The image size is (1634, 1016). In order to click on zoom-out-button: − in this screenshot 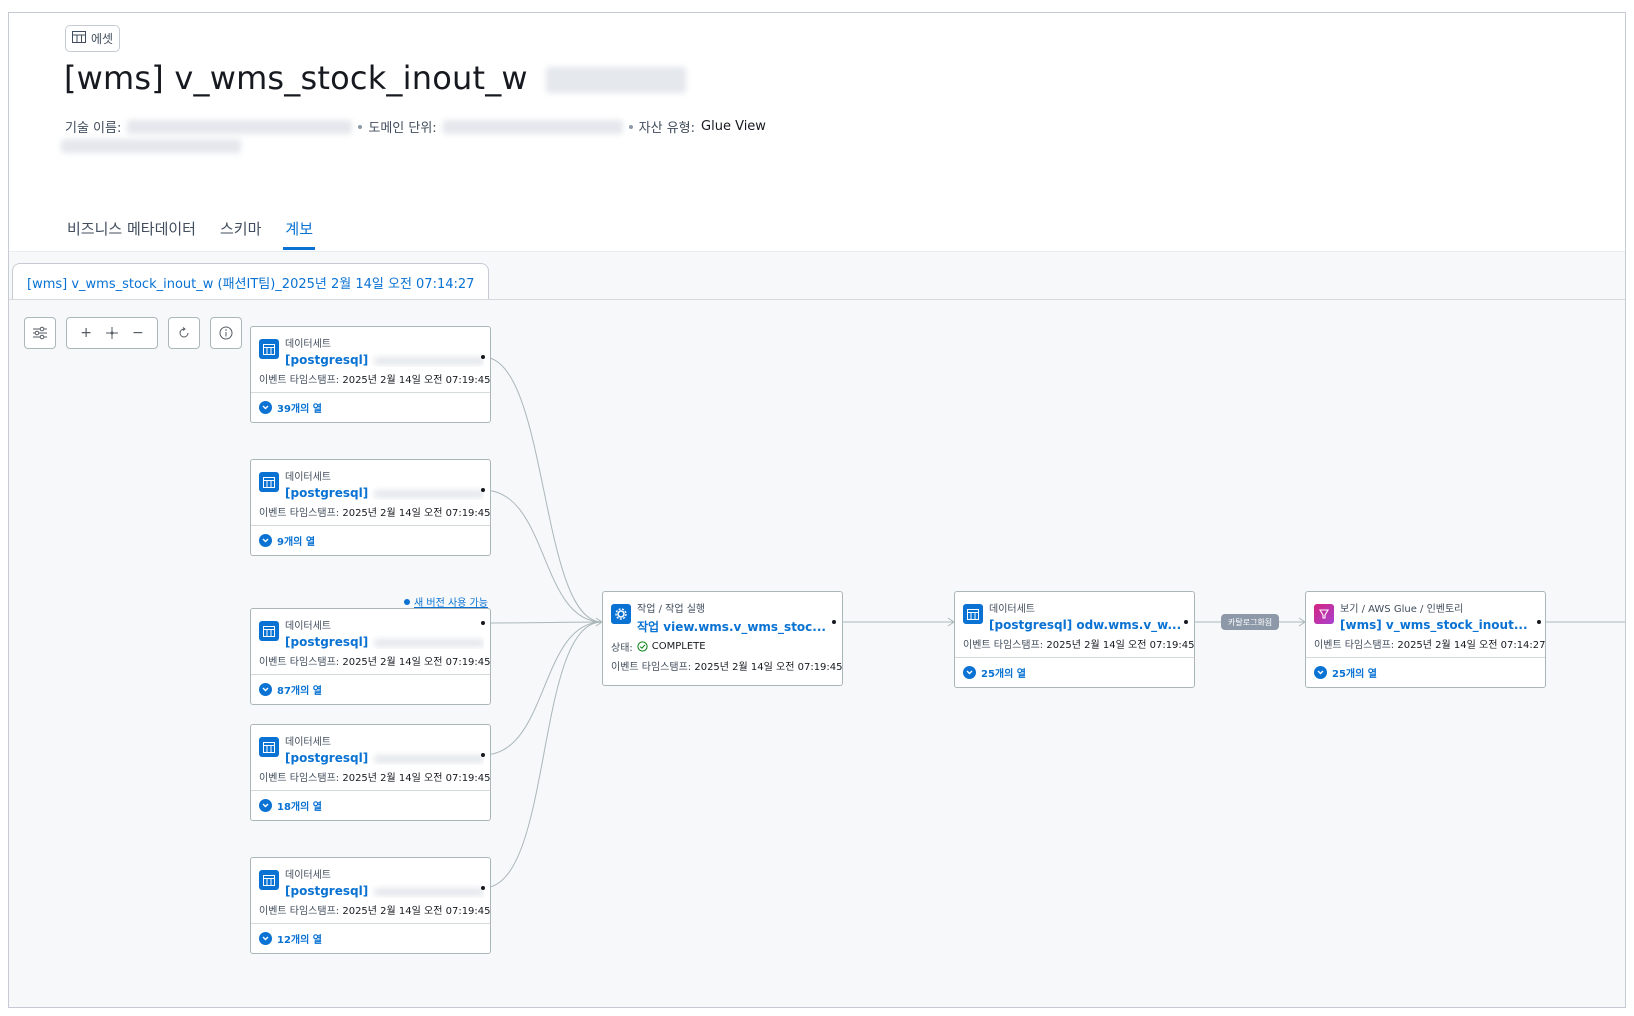, I will do `click(138, 333)`.